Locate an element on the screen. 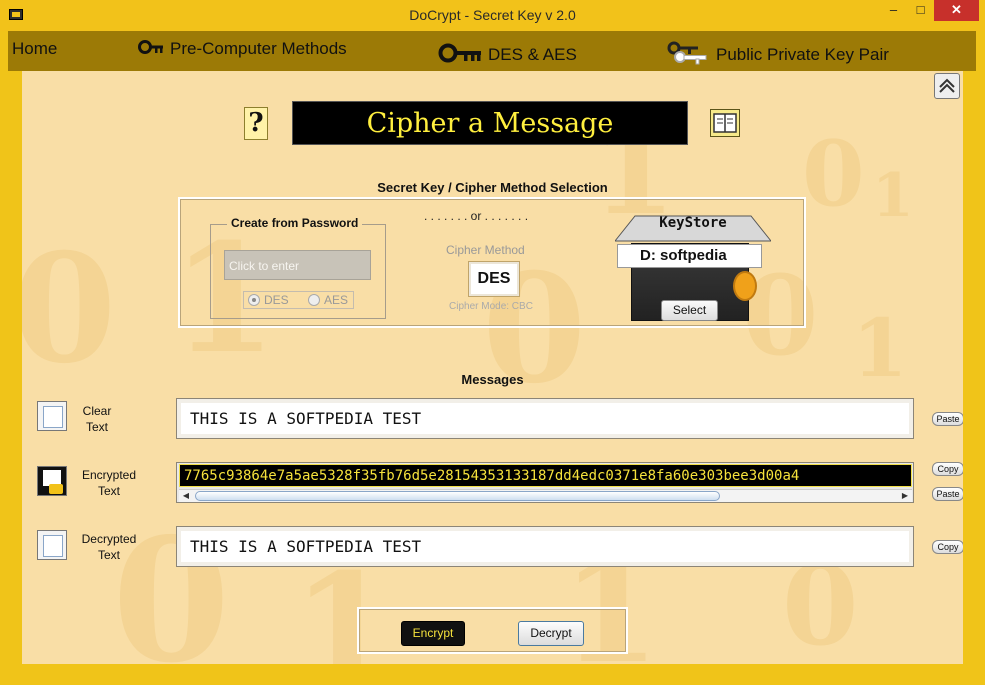 This screenshot has width=985, height=685. menu-item-des-aes-label: DES & AES is located at coordinates (532, 54).